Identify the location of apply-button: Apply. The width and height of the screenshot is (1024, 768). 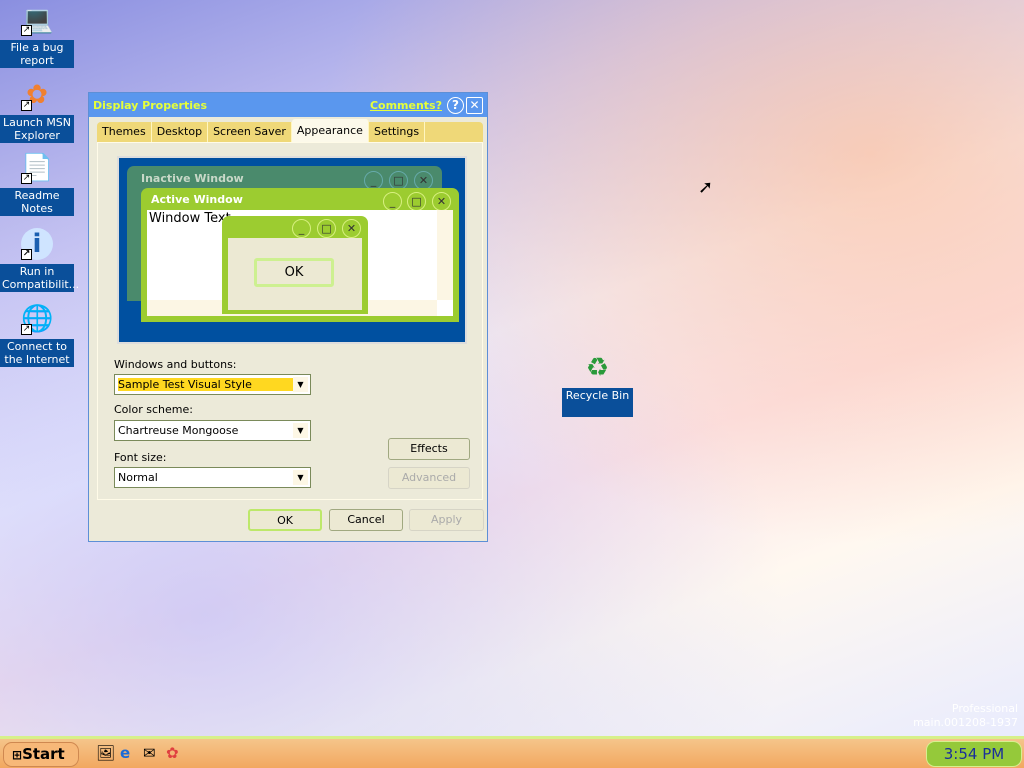
(446, 520).